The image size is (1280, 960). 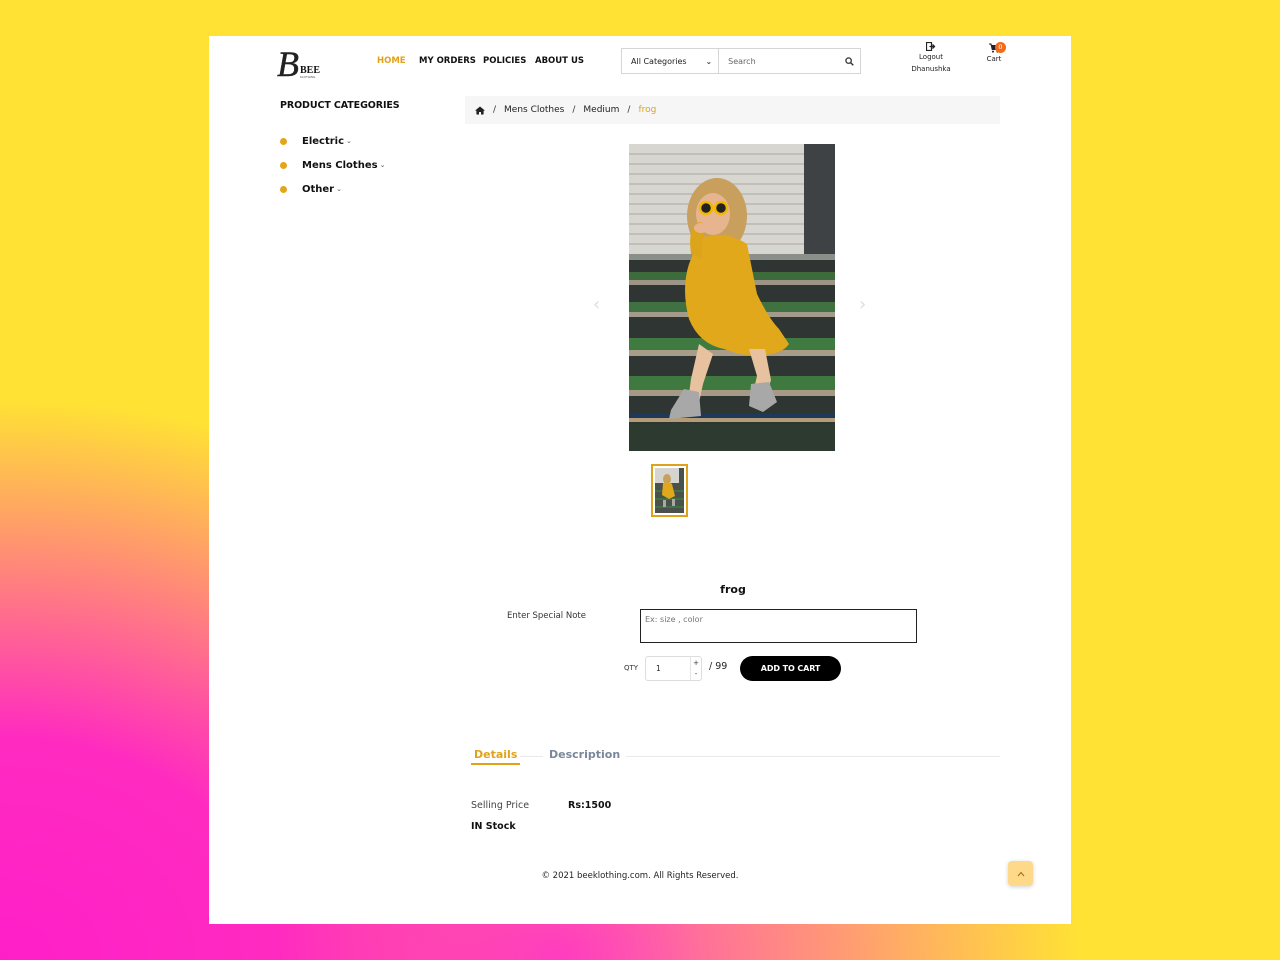 What do you see at coordinates (732, 110) in the screenshot?
I see `breadcrumb: / Mens Clothes / Medium / frog` at bounding box center [732, 110].